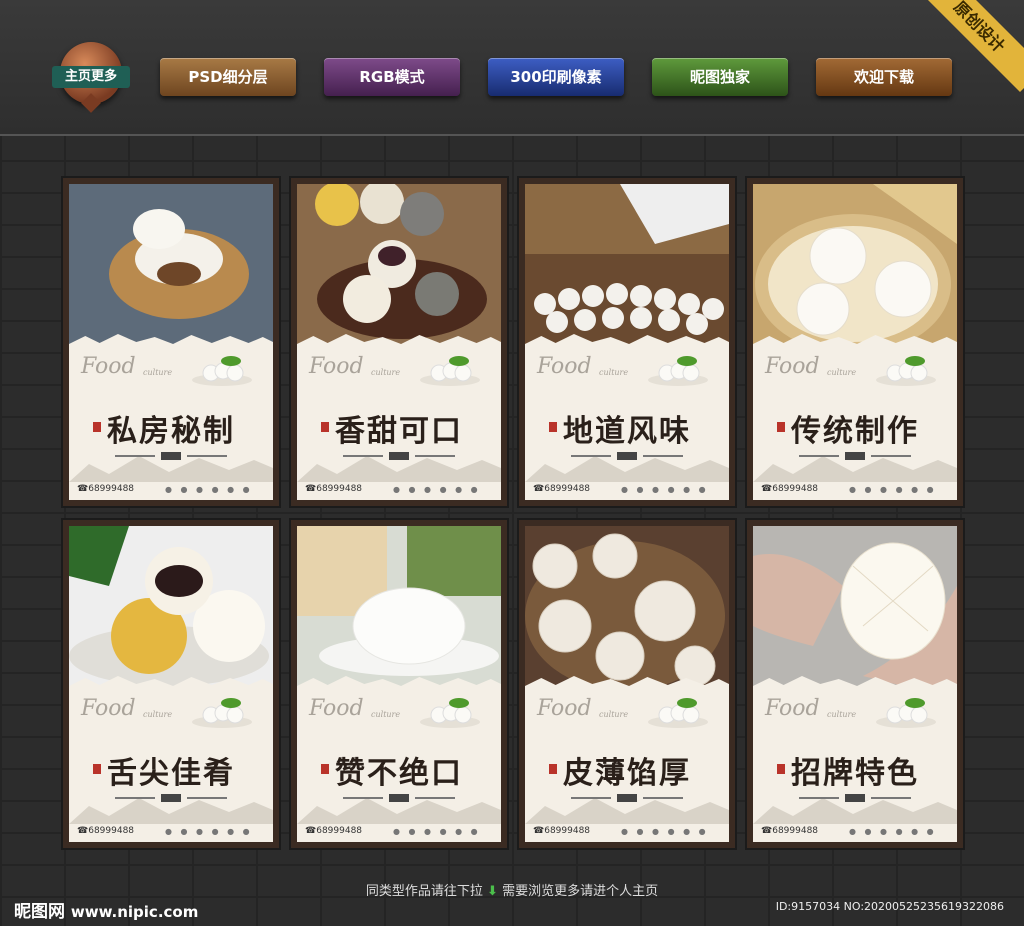  What do you see at coordinates (720, 77) in the screenshot?
I see `tag-nipic-exclusive: 昵图独家` at bounding box center [720, 77].